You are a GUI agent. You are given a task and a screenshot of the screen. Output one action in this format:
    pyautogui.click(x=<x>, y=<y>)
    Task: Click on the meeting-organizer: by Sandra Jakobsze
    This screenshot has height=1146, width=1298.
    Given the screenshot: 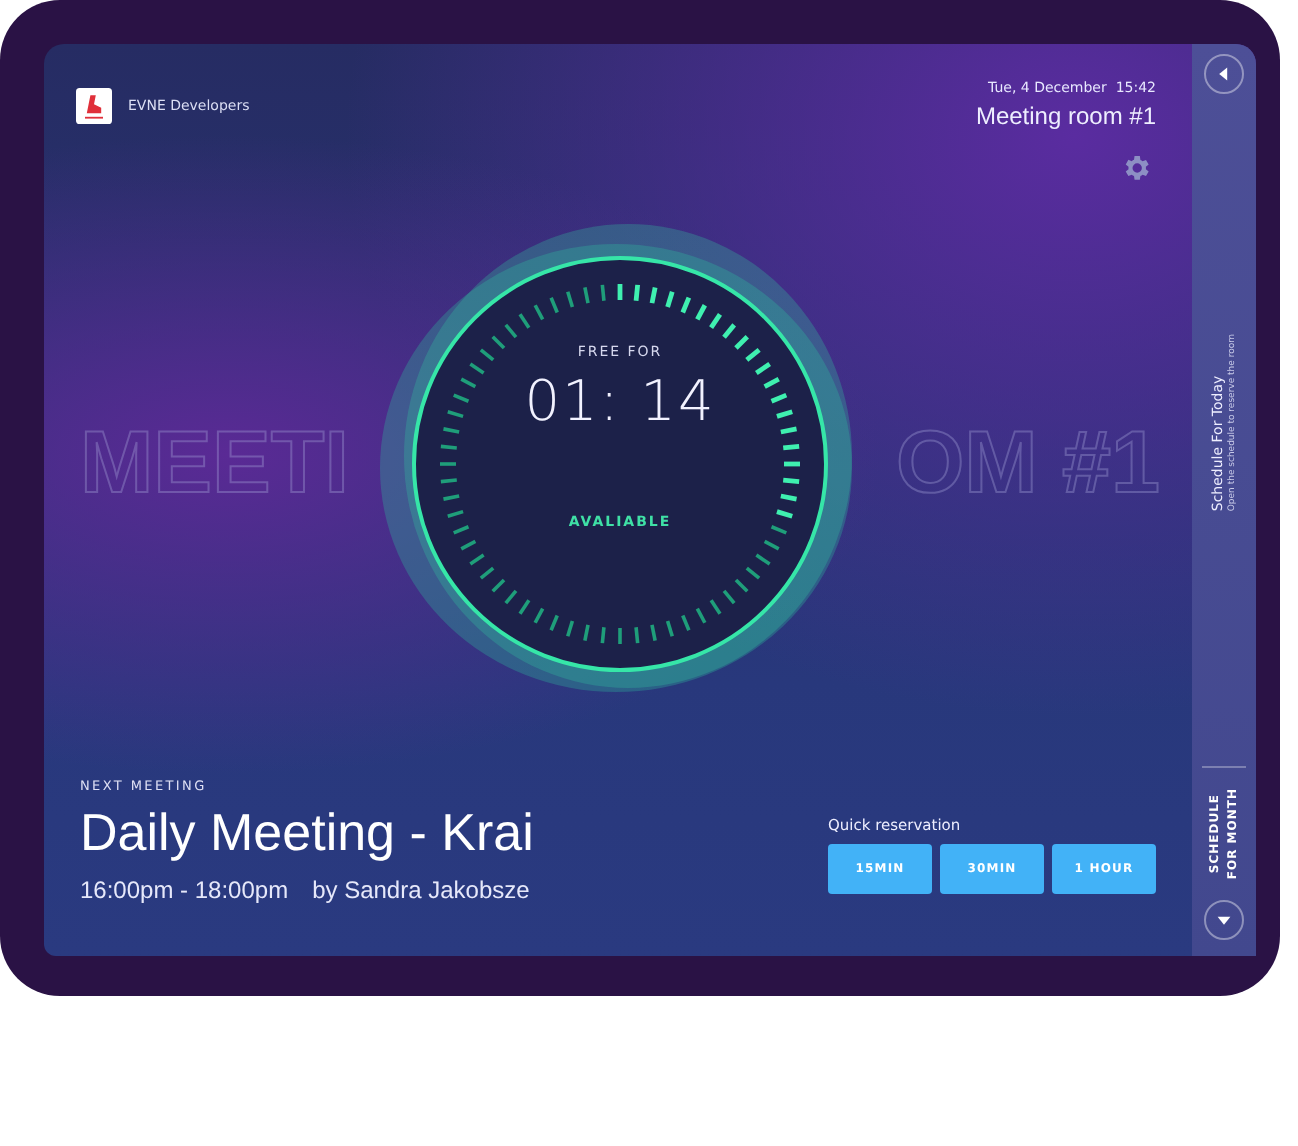 What is the action you would take?
    pyautogui.click(x=421, y=890)
    